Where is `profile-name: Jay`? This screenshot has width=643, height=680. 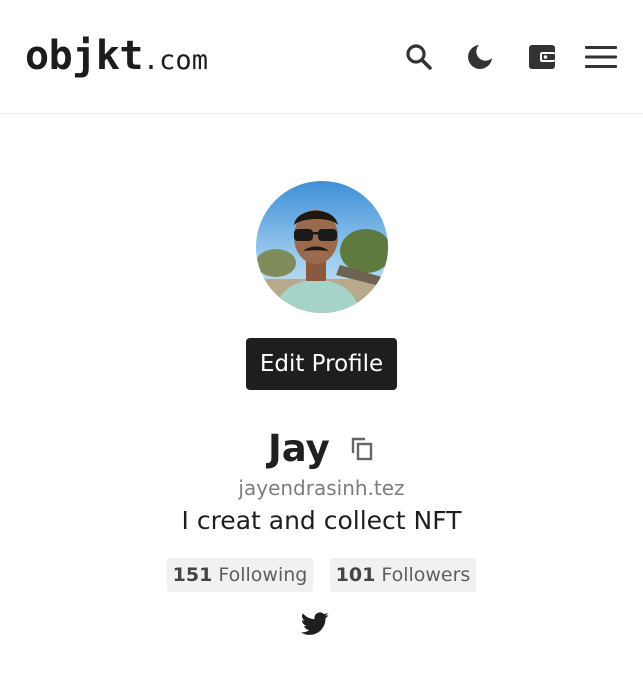 profile-name: Jay is located at coordinates (299, 448).